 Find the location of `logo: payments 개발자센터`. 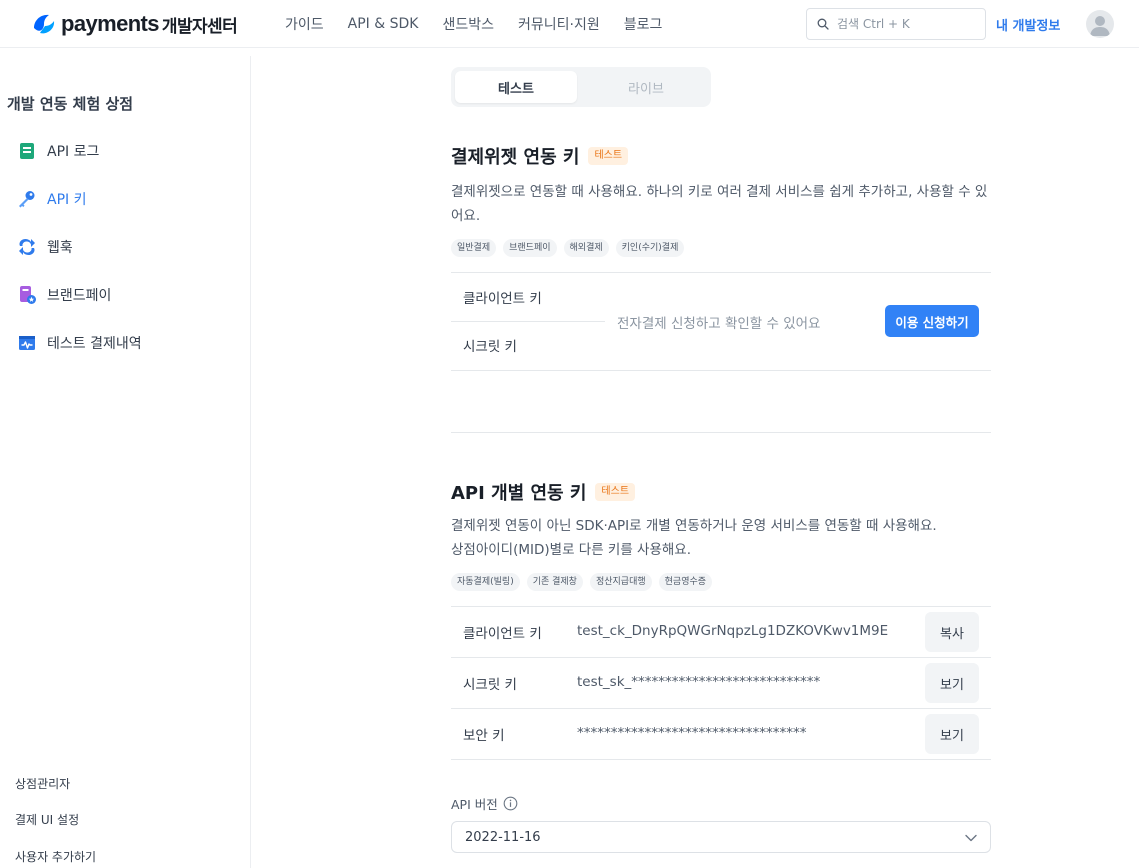

logo: payments 개발자센터 is located at coordinates (134, 24).